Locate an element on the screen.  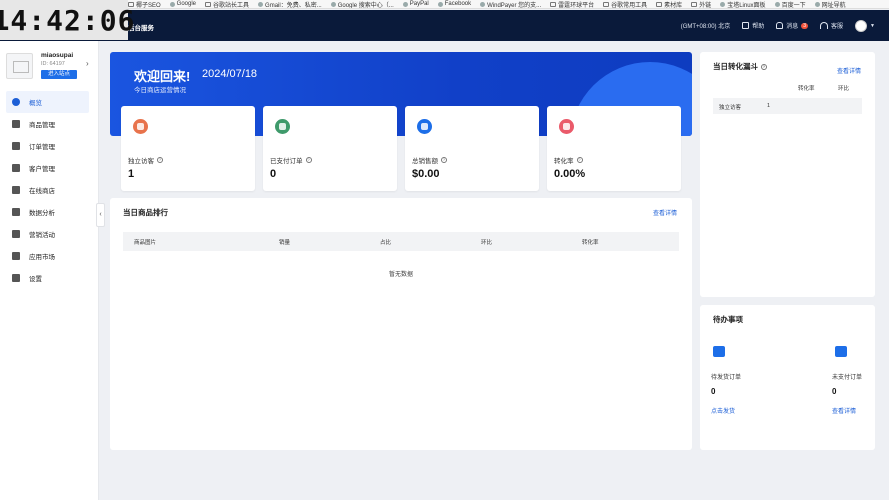
empty-state: 暂无数据 is located at coordinates (400, 275).